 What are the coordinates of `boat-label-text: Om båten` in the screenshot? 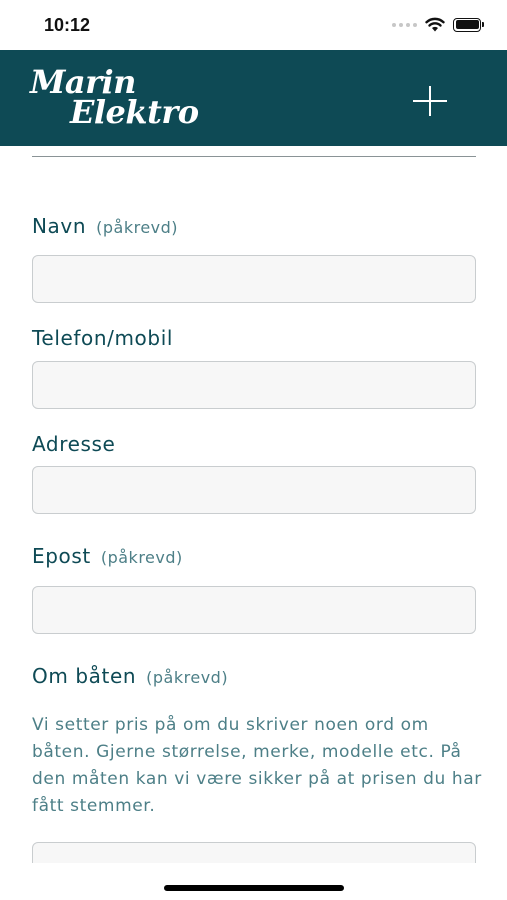 It's located at (84, 676).